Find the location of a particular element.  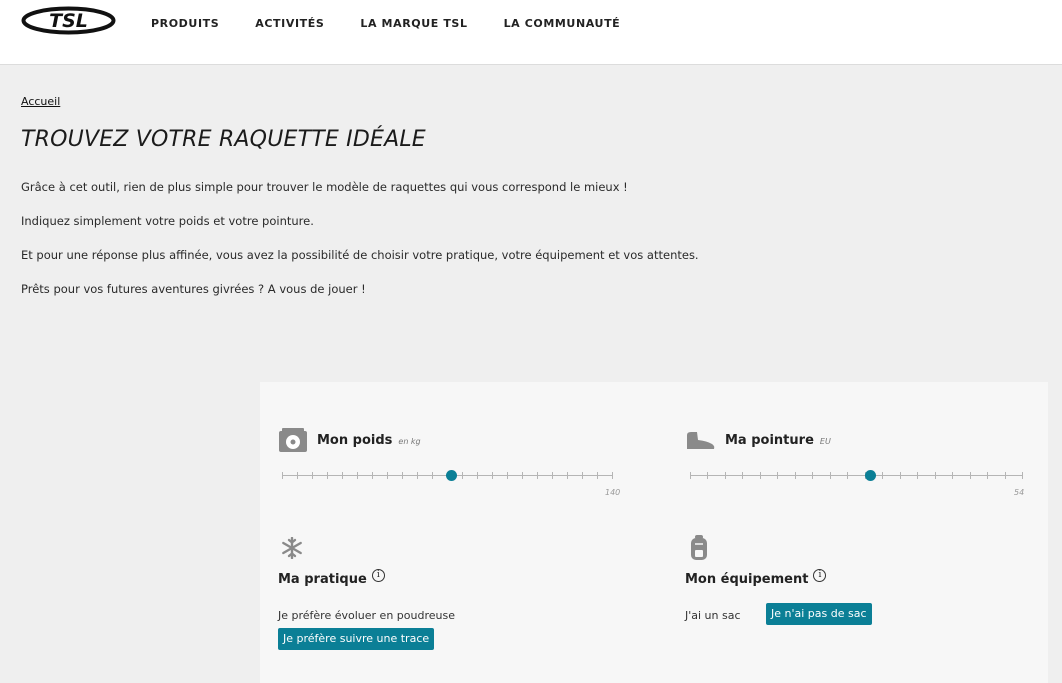

tsl-logo: TSL is located at coordinates (68, 20).